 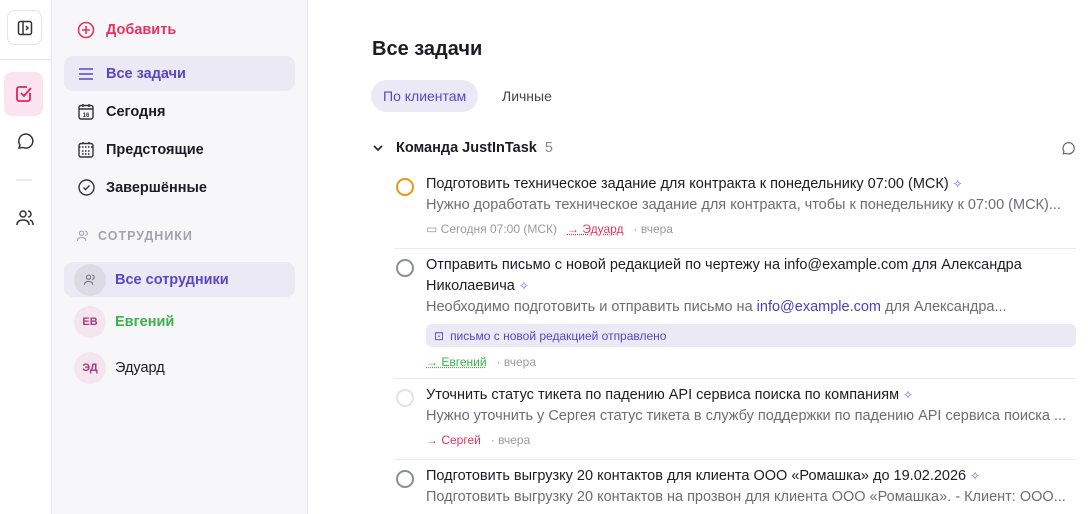 What do you see at coordinates (595, 229) in the screenshot?
I see `assignee-link: → Эдуард` at bounding box center [595, 229].